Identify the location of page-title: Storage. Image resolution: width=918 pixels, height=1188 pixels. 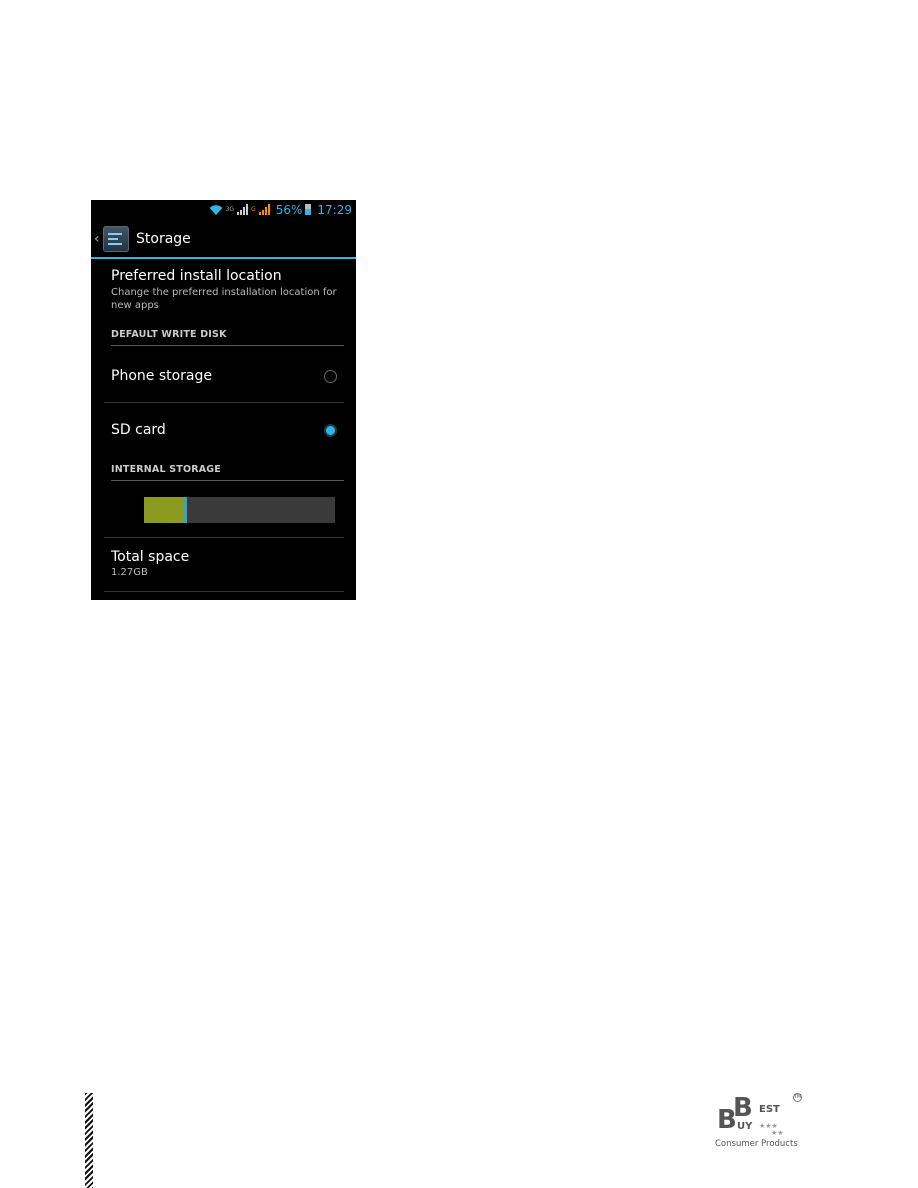
(163, 239).